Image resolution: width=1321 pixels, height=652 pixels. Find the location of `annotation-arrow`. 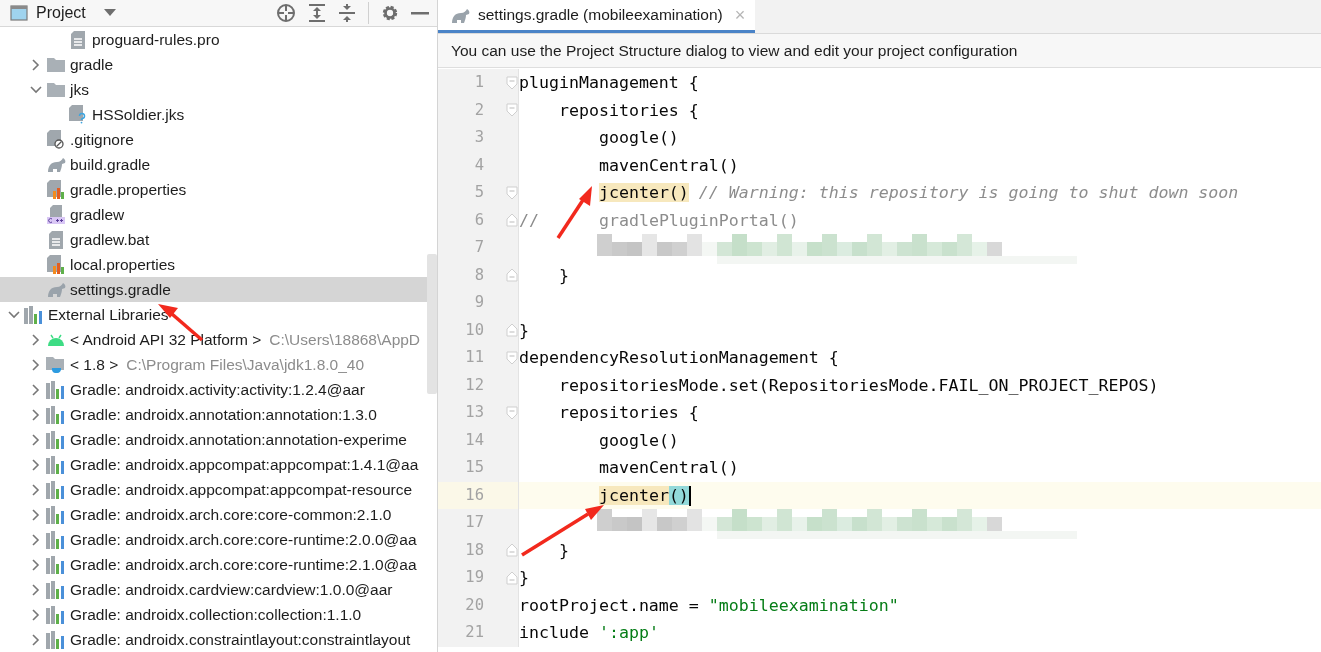

annotation-arrow is located at coordinates (574, 212).